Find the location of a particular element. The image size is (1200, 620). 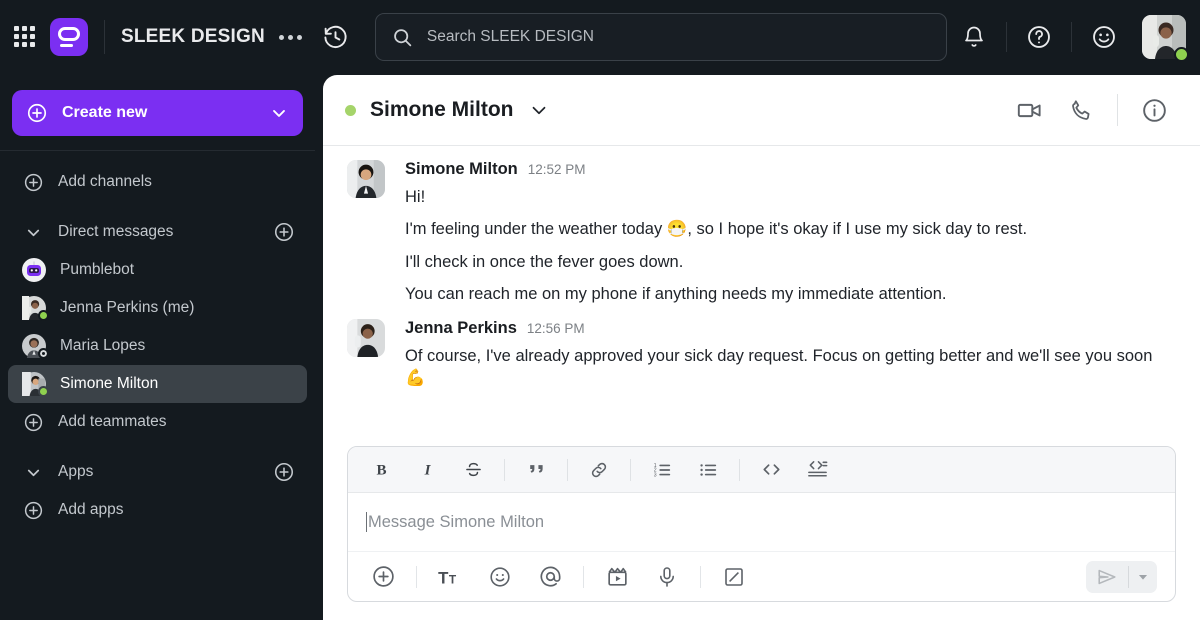

message-text: Hi! is located at coordinates (415, 197).